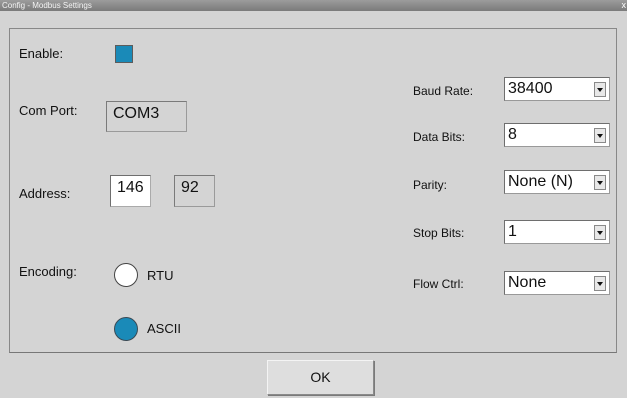 Image resolution: width=627 pixels, height=398 pixels. I want to click on flow-ctrl-select: None, so click(557, 283).